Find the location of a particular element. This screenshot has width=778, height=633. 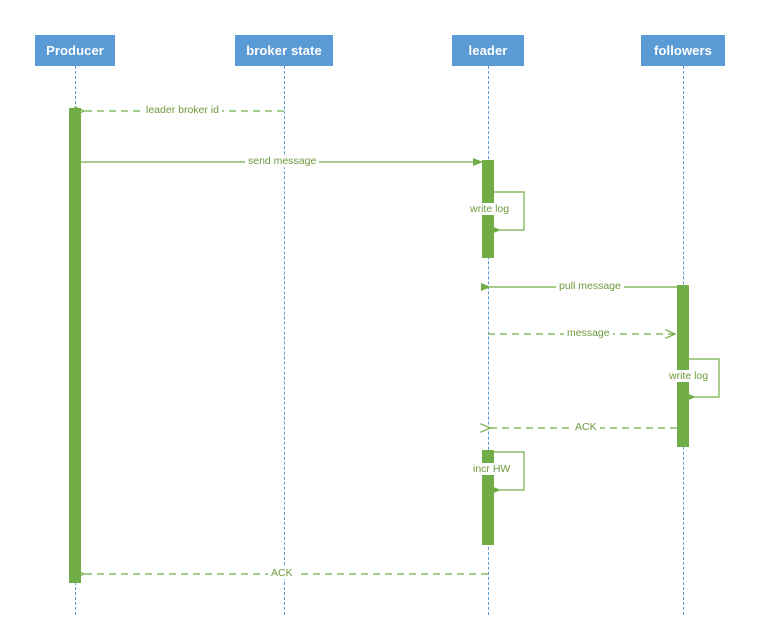

participant-box-producer: Producer is located at coordinates (75, 50).